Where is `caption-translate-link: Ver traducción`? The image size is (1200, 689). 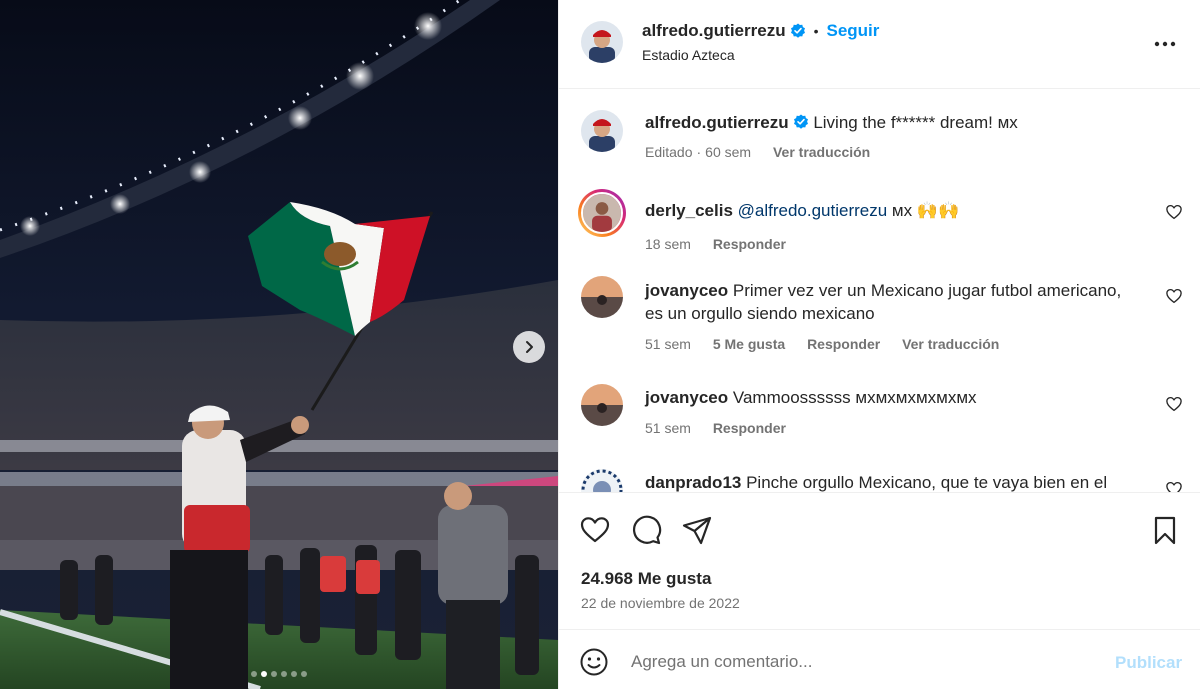 caption-translate-link: Ver traducción is located at coordinates (821, 152).